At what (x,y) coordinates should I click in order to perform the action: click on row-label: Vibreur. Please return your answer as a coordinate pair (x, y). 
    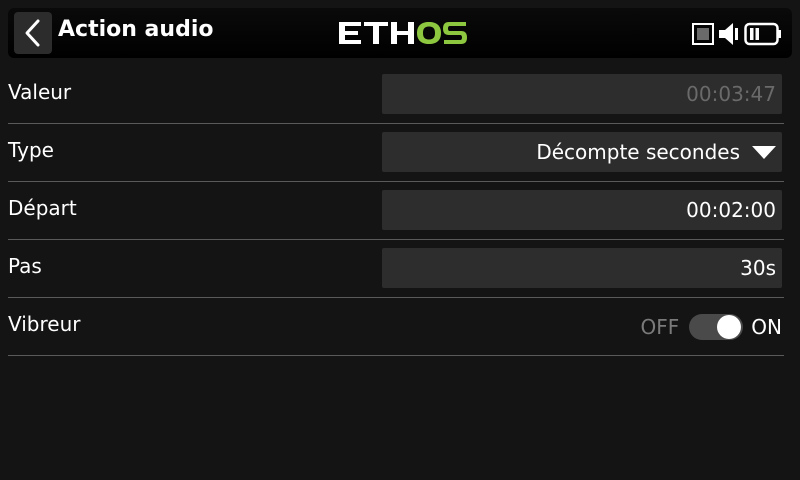
    Looking at the image, I should click on (44, 324).